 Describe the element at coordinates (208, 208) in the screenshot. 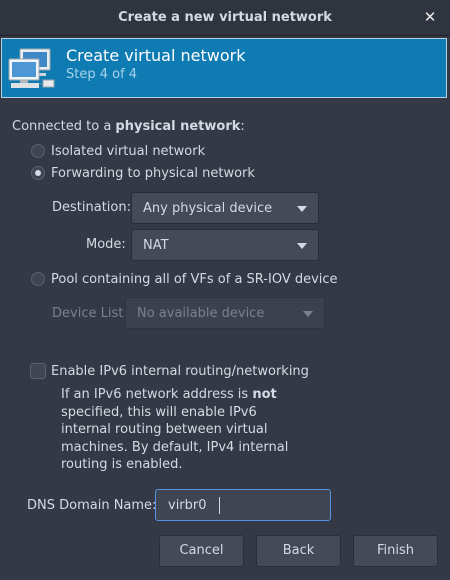

I see `destination-value: Any physical device` at that location.